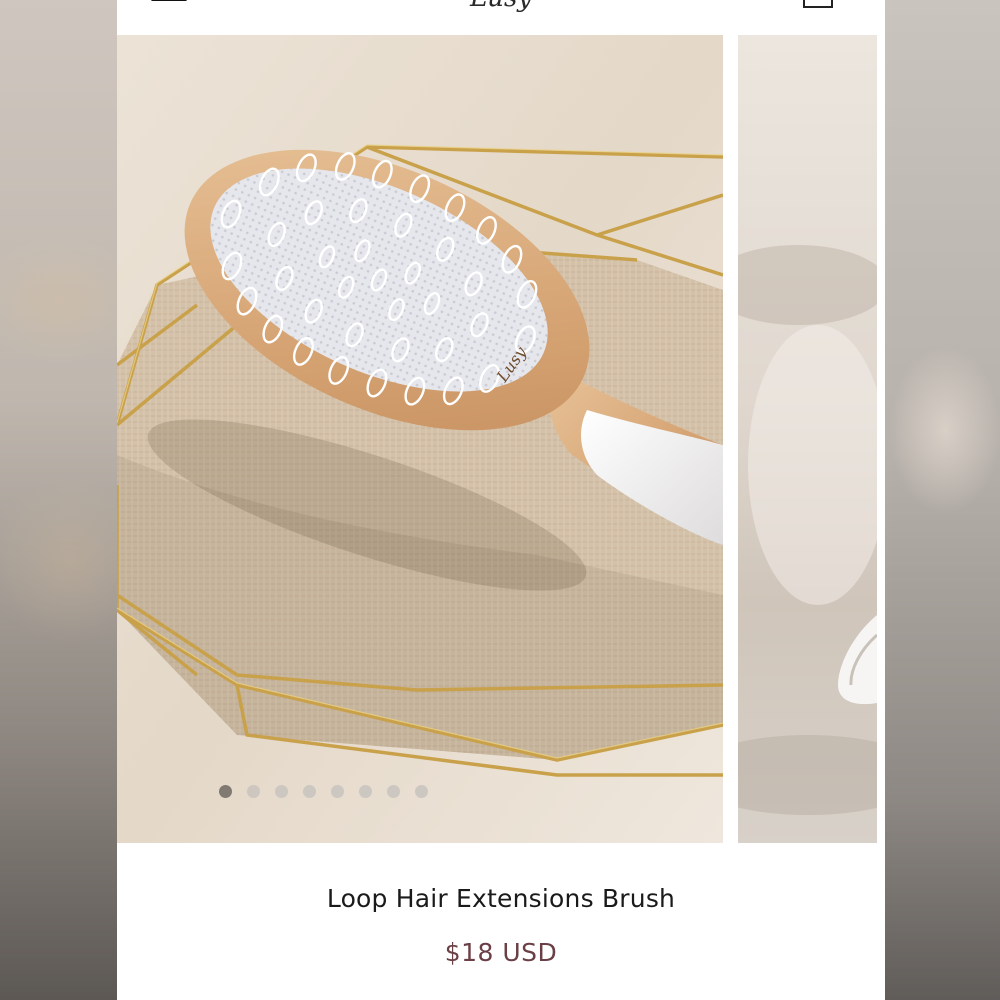 The image size is (1000, 1000). Describe the element at coordinates (501, 898) in the screenshot. I see `product-title: Loop Hair Extensions Brush` at that location.